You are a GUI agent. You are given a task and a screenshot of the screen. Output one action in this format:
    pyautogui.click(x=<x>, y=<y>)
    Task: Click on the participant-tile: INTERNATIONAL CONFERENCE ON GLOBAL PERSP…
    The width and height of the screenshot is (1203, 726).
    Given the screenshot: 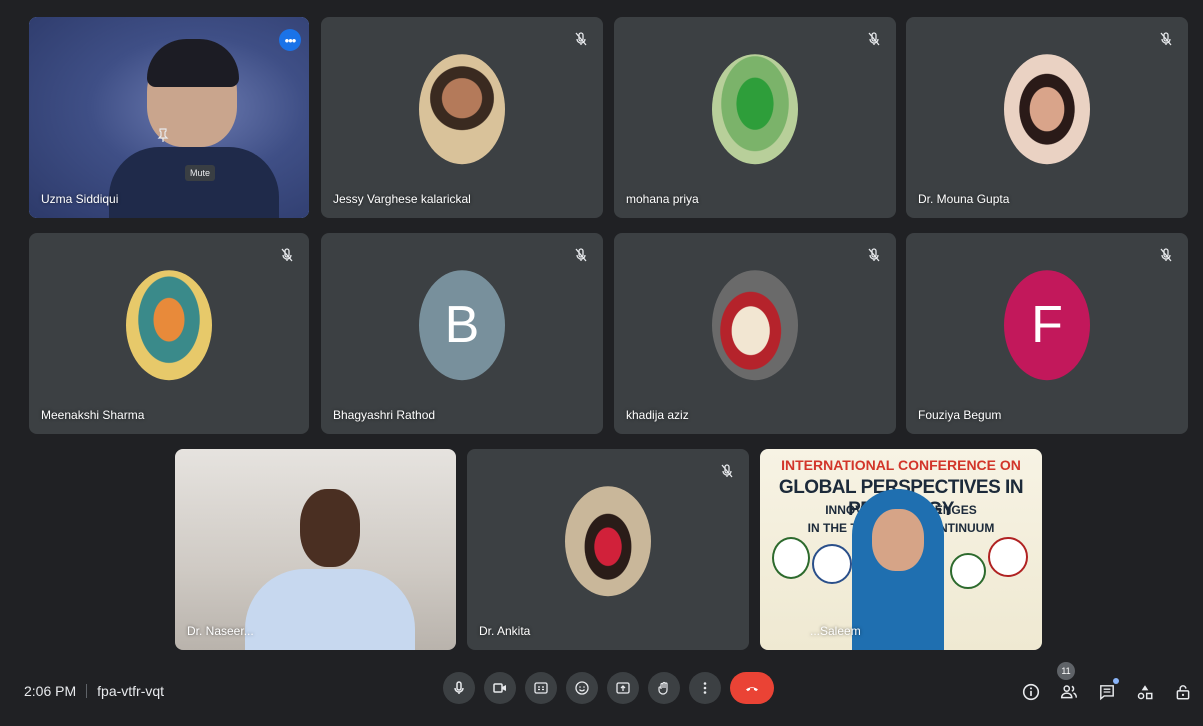 What is the action you would take?
    pyautogui.click(x=901, y=549)
    